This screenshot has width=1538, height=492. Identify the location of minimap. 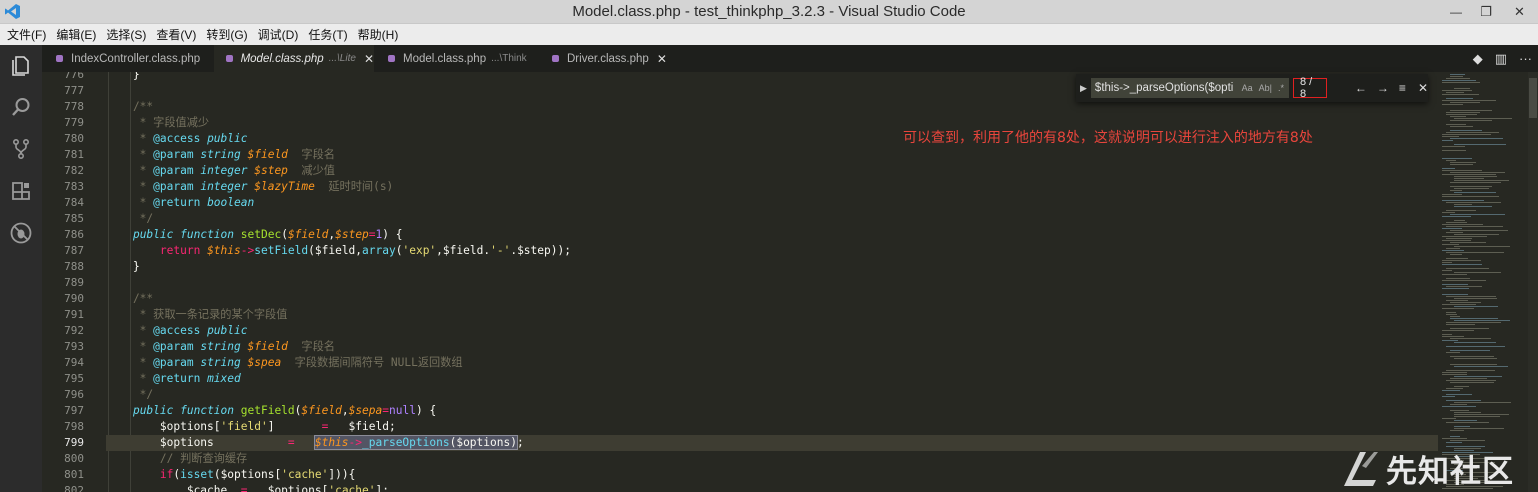
(1483, 282).